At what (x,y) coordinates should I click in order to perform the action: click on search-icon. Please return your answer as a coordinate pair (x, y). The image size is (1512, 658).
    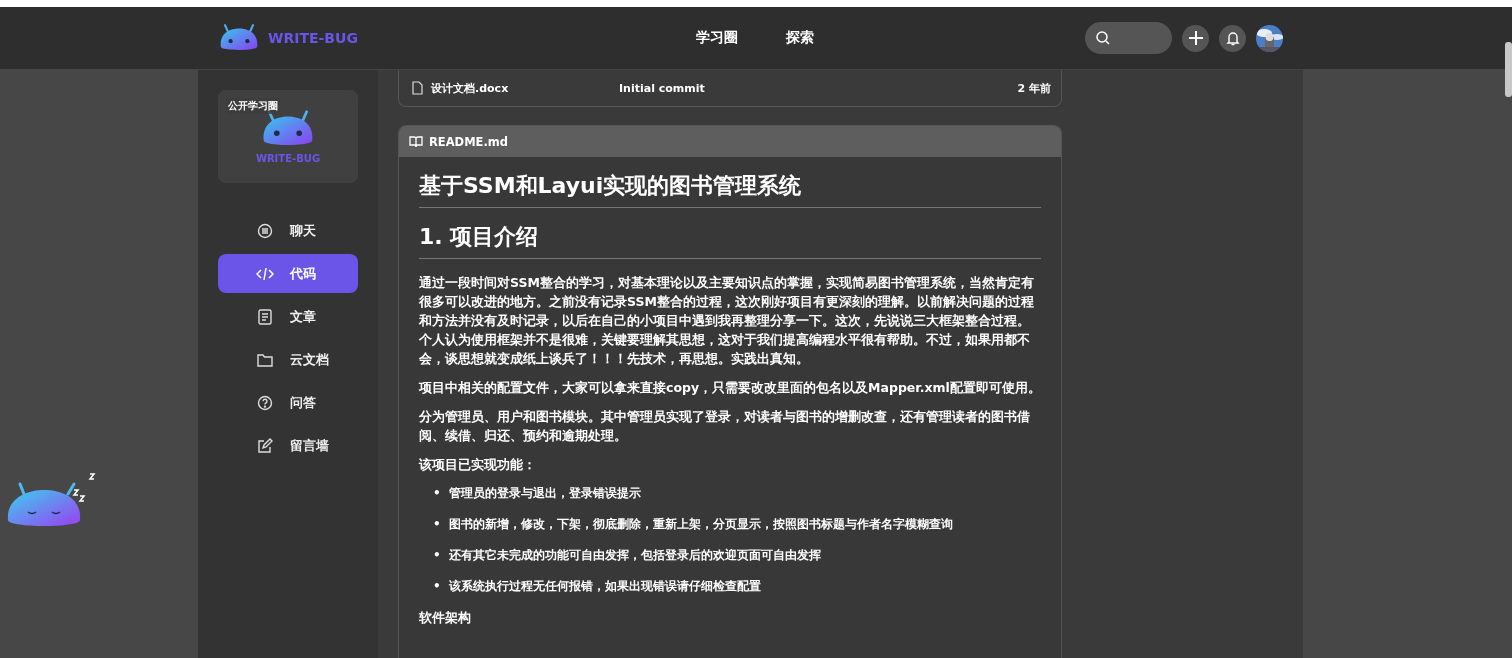
    Looking at the image, I should click on (1103, 38).